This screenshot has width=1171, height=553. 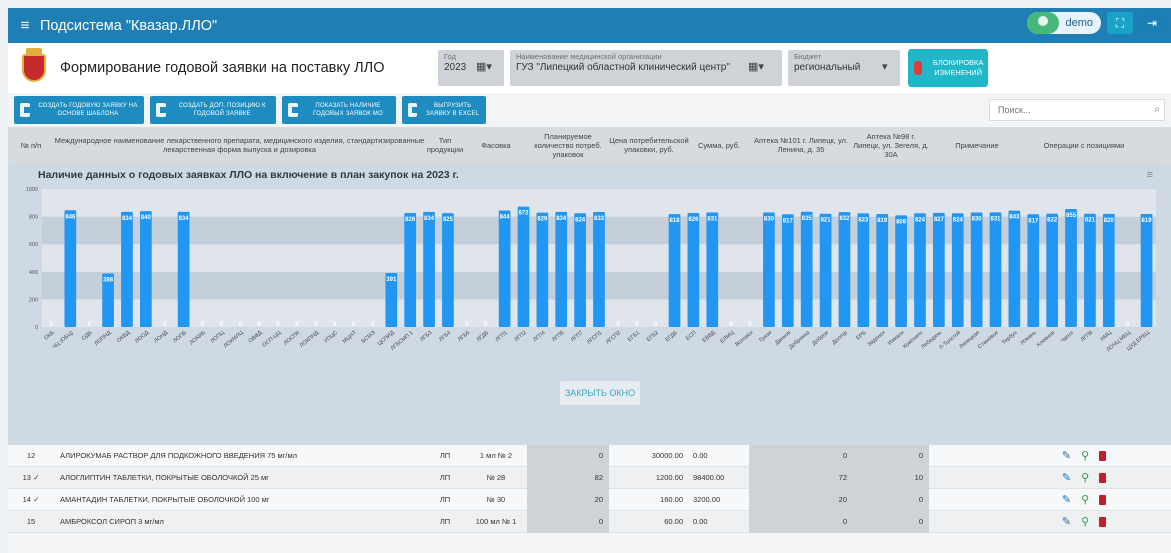 I want to click on export-excel-button: ВЫГРУЗИТЬ ЗАЯВКУ В EXCEL, so click(x=444, y=110).